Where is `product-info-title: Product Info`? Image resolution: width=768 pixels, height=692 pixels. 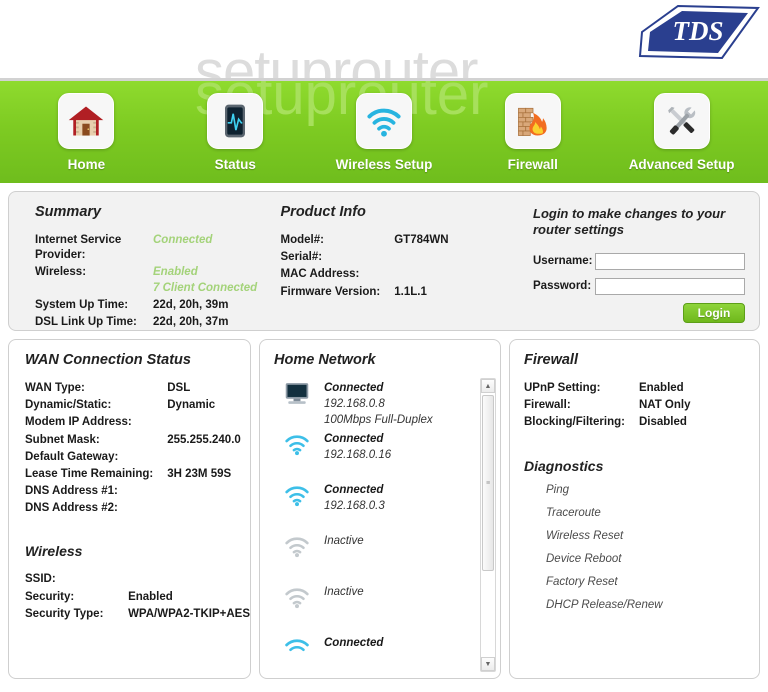 product-info-title: Product Info is located at coordinates (323, 212).